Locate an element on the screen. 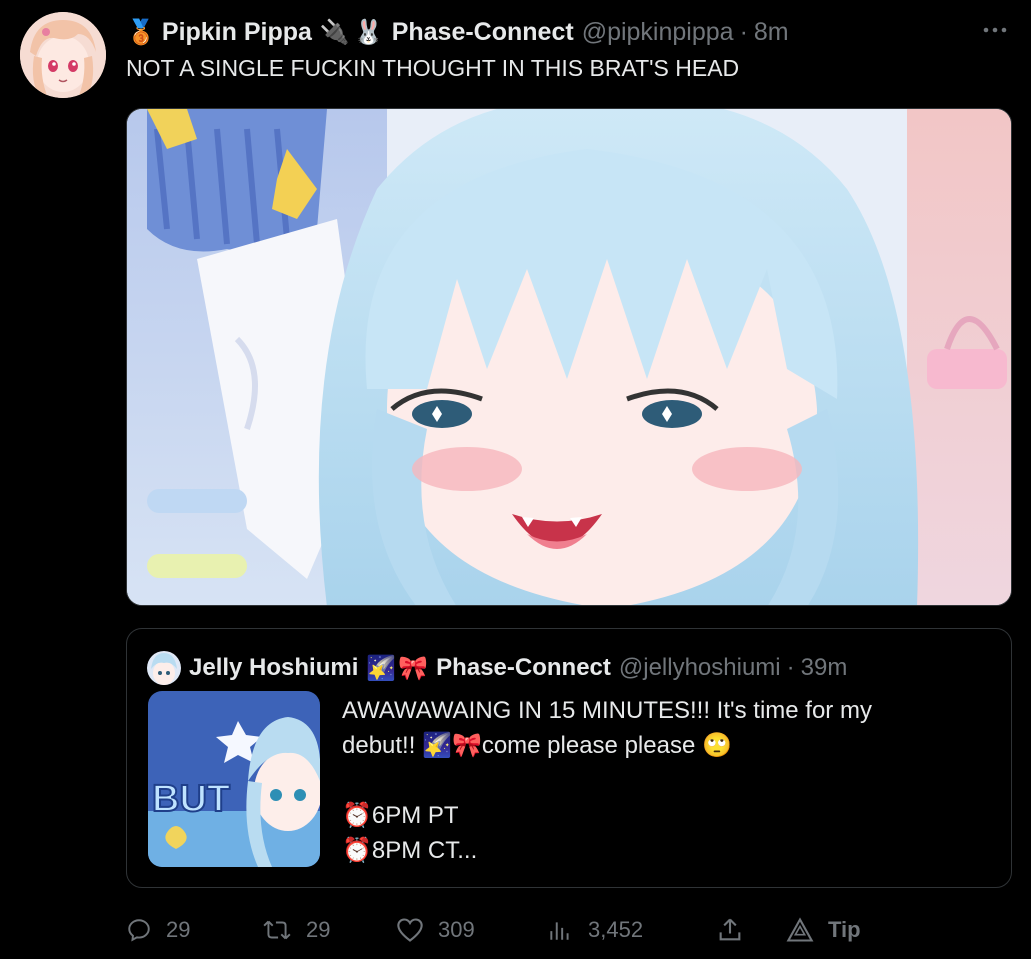  author-name: Pipkin Pippa is located at coordinates (237, 32).